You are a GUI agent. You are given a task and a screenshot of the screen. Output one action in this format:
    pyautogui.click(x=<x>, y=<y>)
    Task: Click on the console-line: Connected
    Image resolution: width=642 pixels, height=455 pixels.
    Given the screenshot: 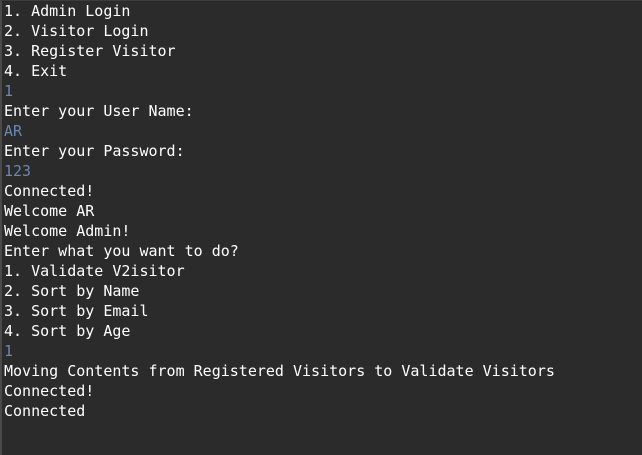 What is the action you would take?
    pyautogui.click(x=45, y=411)
    